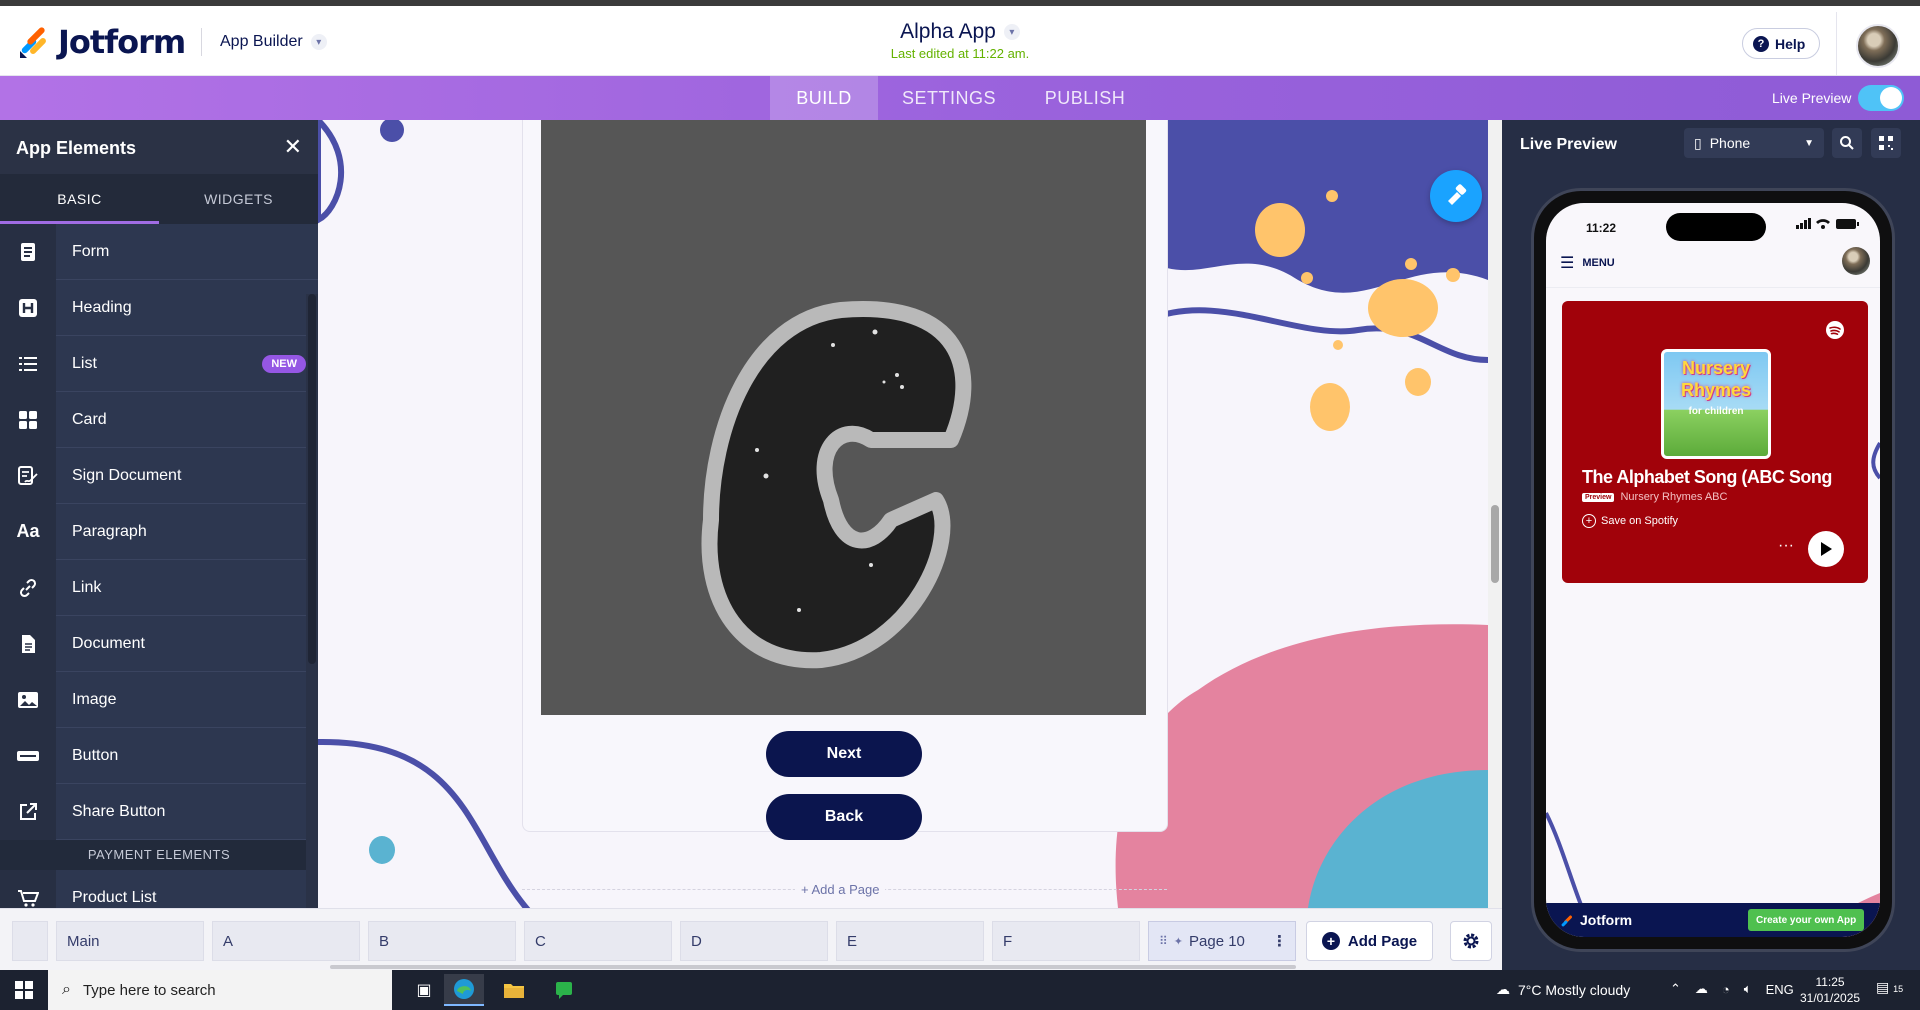  What do you see at coordinates (159, 307) in the screenshot?
I see `element-heading: Heading` at bounding box center [159, 307].